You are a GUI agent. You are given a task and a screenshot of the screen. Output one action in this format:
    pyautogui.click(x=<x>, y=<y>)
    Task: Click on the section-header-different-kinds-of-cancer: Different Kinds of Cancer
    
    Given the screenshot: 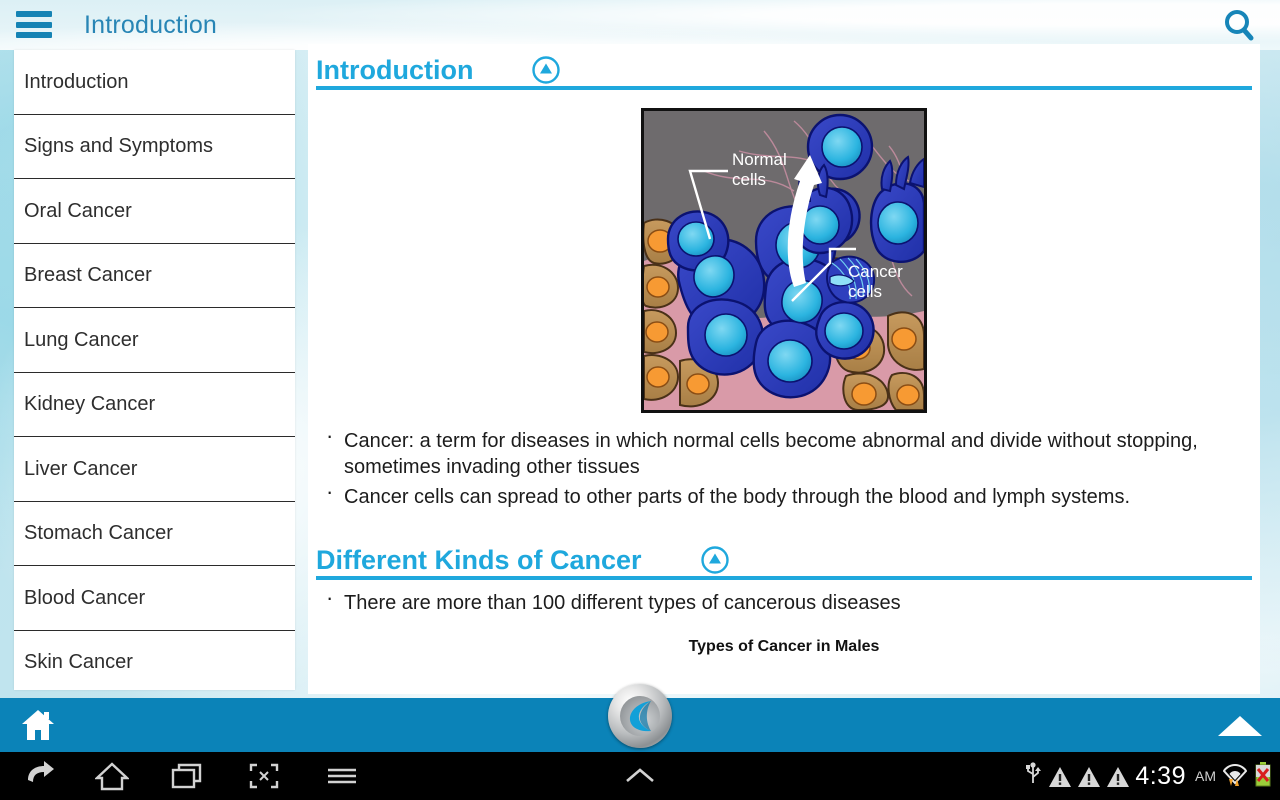 What is the action you would take?
    pyautogui.click(x=784, y=557)
    